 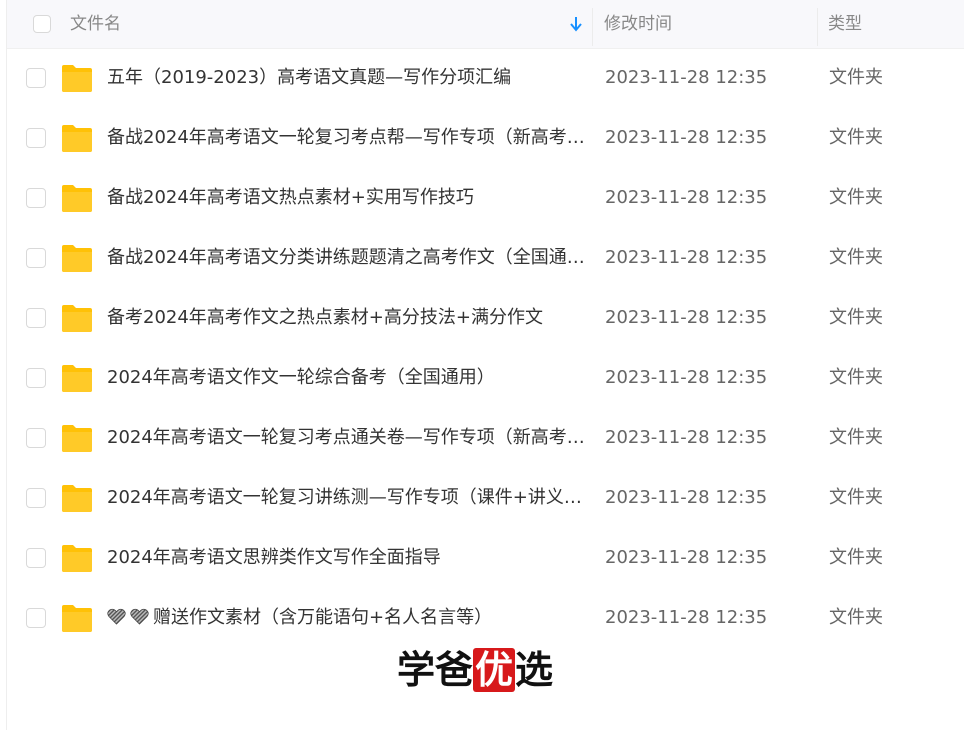 I want to click on watermark-text: 选, so click(x=534, y=670).